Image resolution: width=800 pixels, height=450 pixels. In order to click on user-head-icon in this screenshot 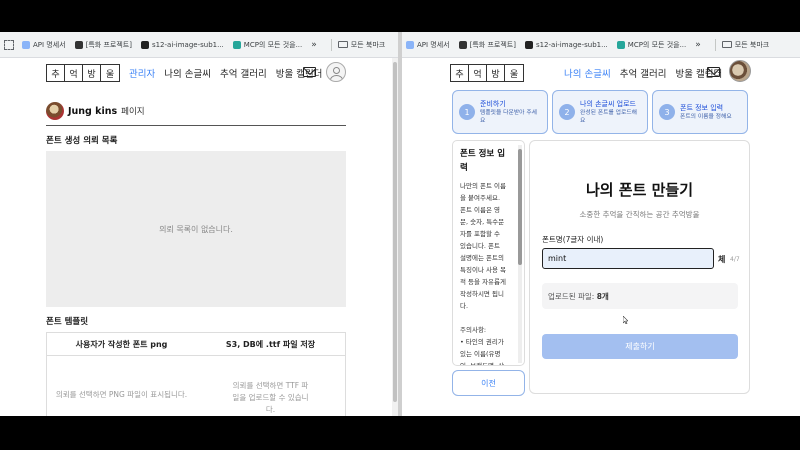, I will do `click(336, 70)`.